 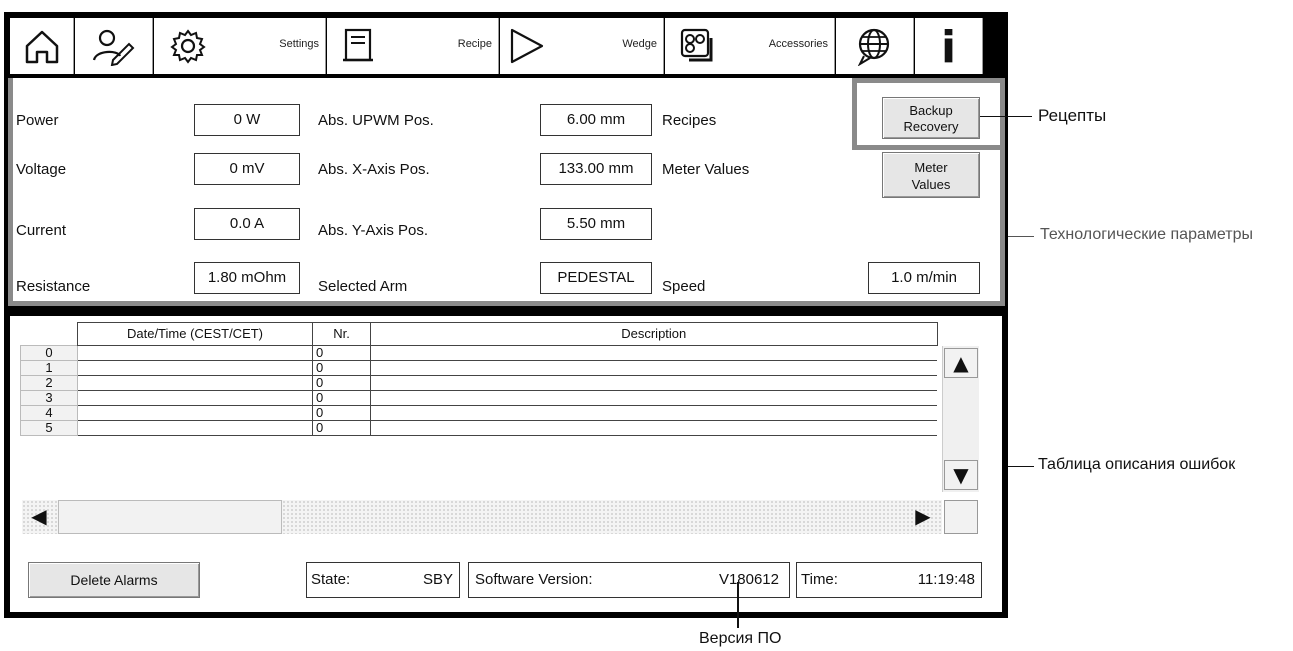 I want to click on wedge-button: Wedge, so click(x=582, y=46).